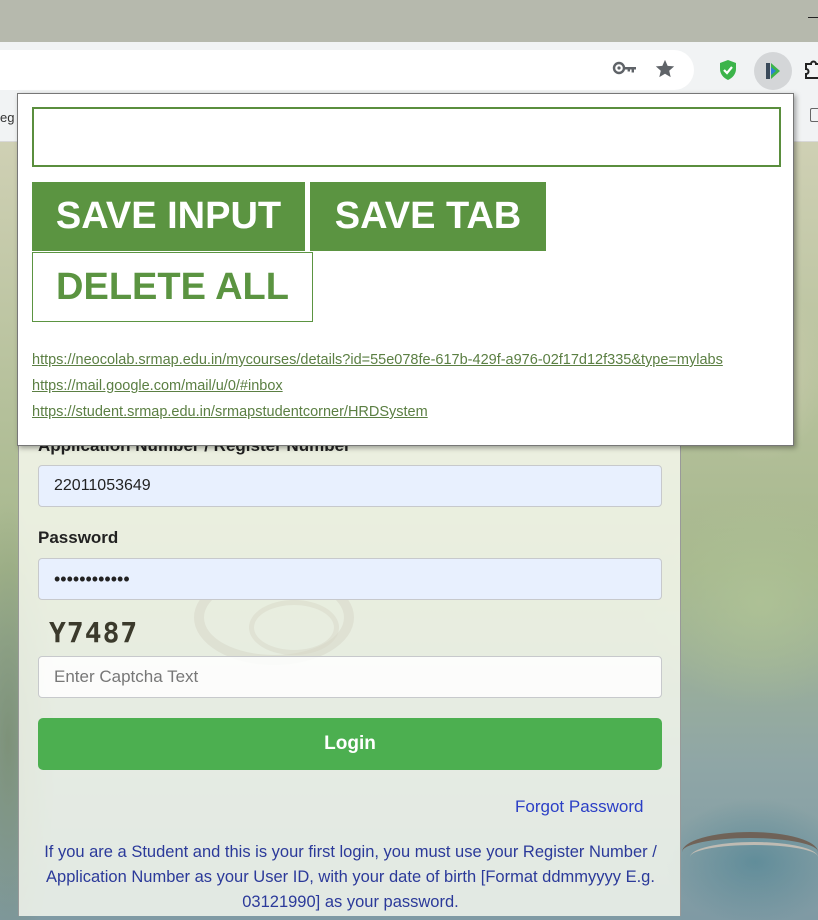 Image resolution: width=818 pixels, height=920 pixels. What do you see at coordinates (350, 579) in the screenshot?
I see `password-input: ••••••••••••` at bounding box center [350, 579].